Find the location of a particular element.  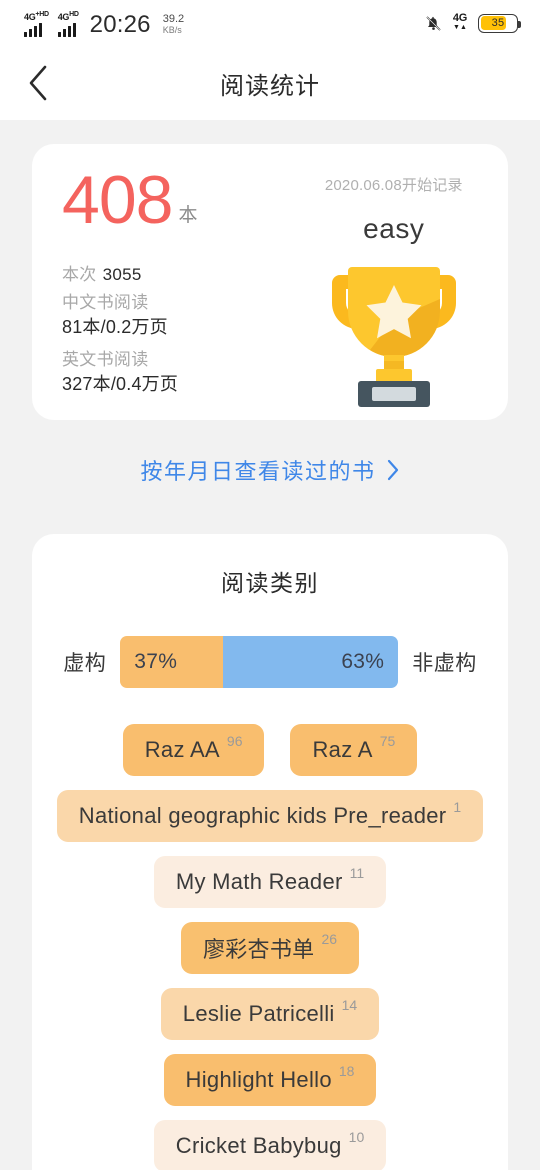

ratio-bar-fiction: 37% is located at coordinates (172, 662).